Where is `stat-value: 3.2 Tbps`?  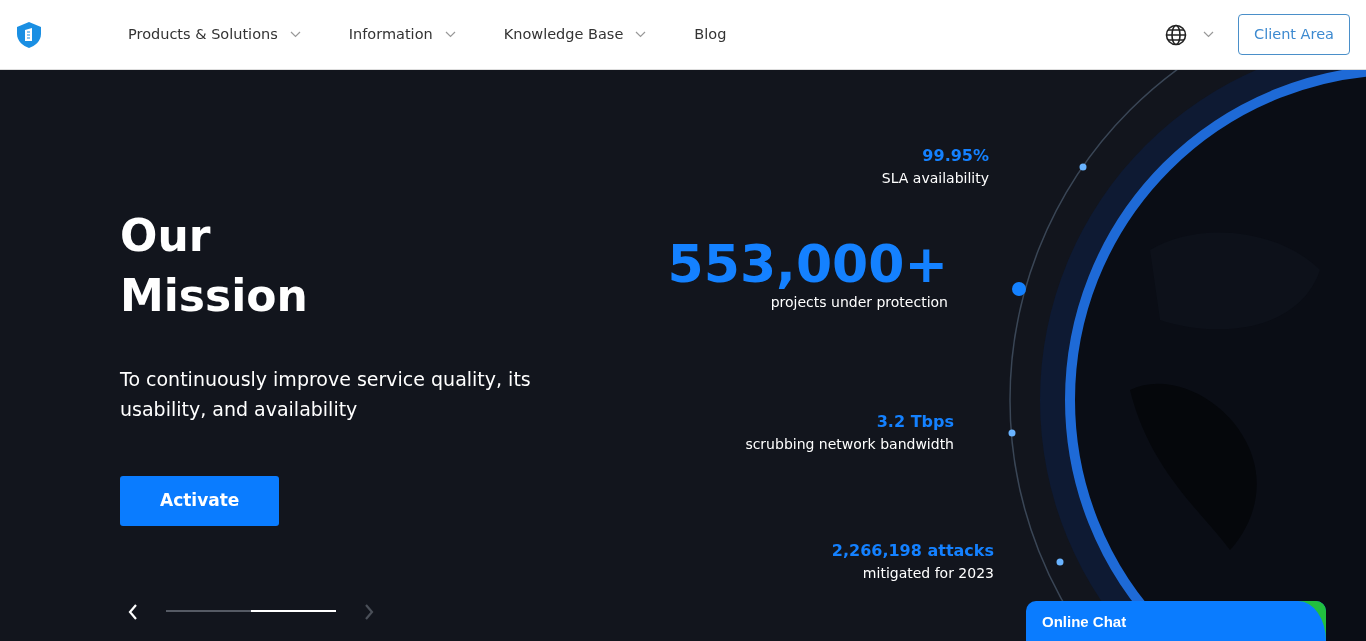 stat-value: 3.2 Tbps is located at coordinates (915, 422).